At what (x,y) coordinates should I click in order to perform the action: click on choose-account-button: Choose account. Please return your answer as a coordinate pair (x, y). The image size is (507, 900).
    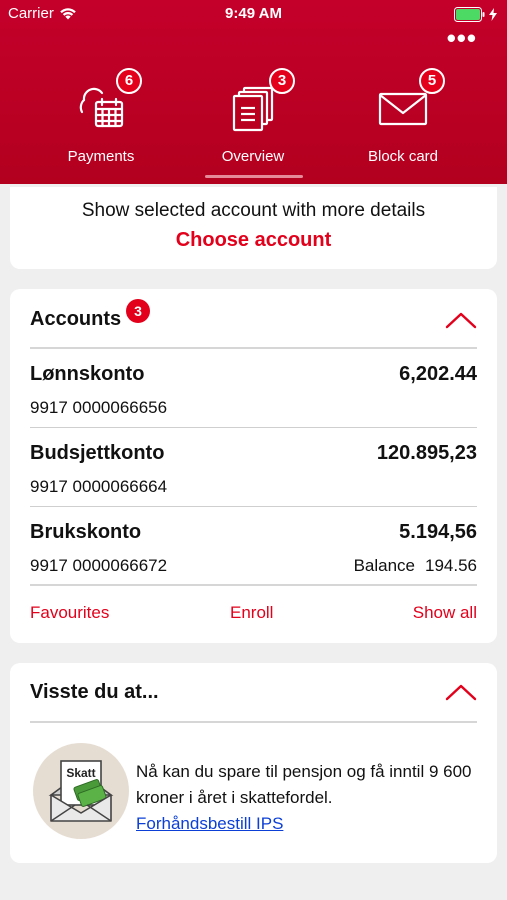
    Looking at the image, I should click on (253, 240).